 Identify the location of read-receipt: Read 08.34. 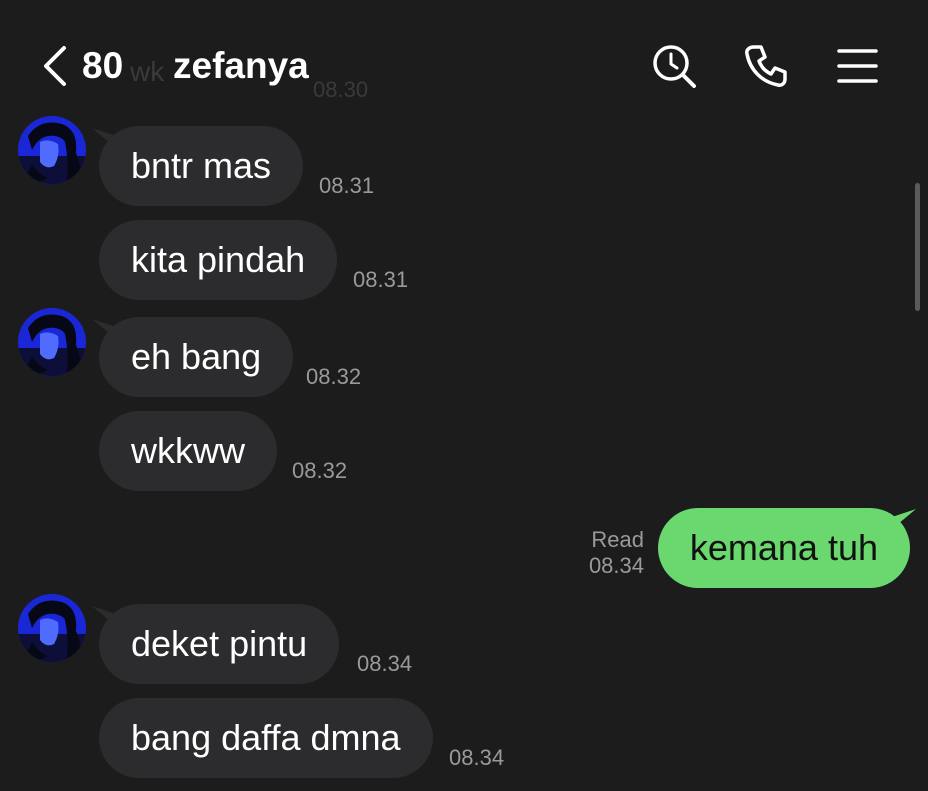
(616, 553).